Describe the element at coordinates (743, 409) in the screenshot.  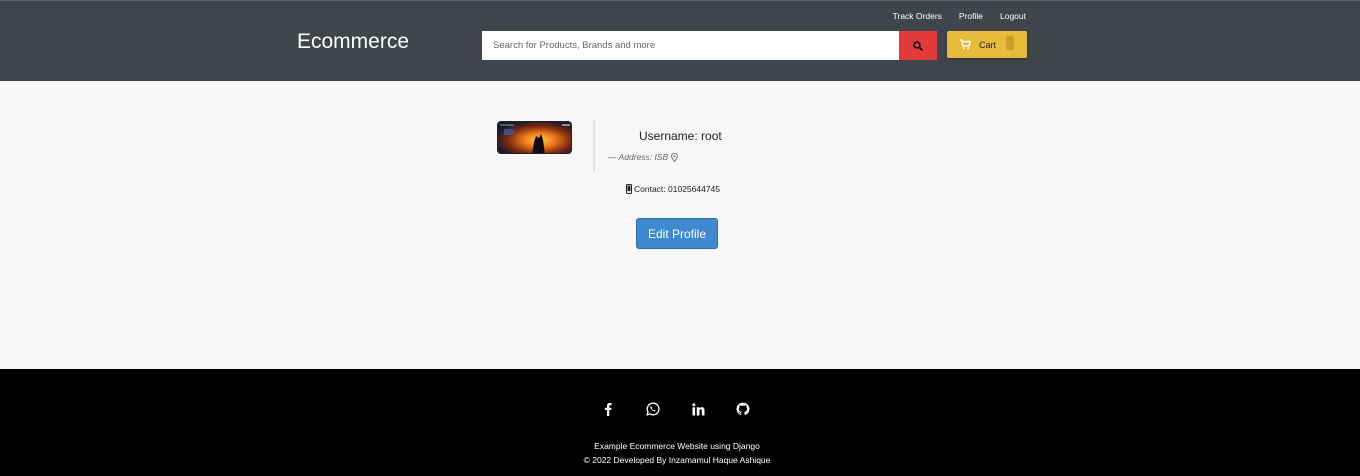
I see `github-icon` at that location.